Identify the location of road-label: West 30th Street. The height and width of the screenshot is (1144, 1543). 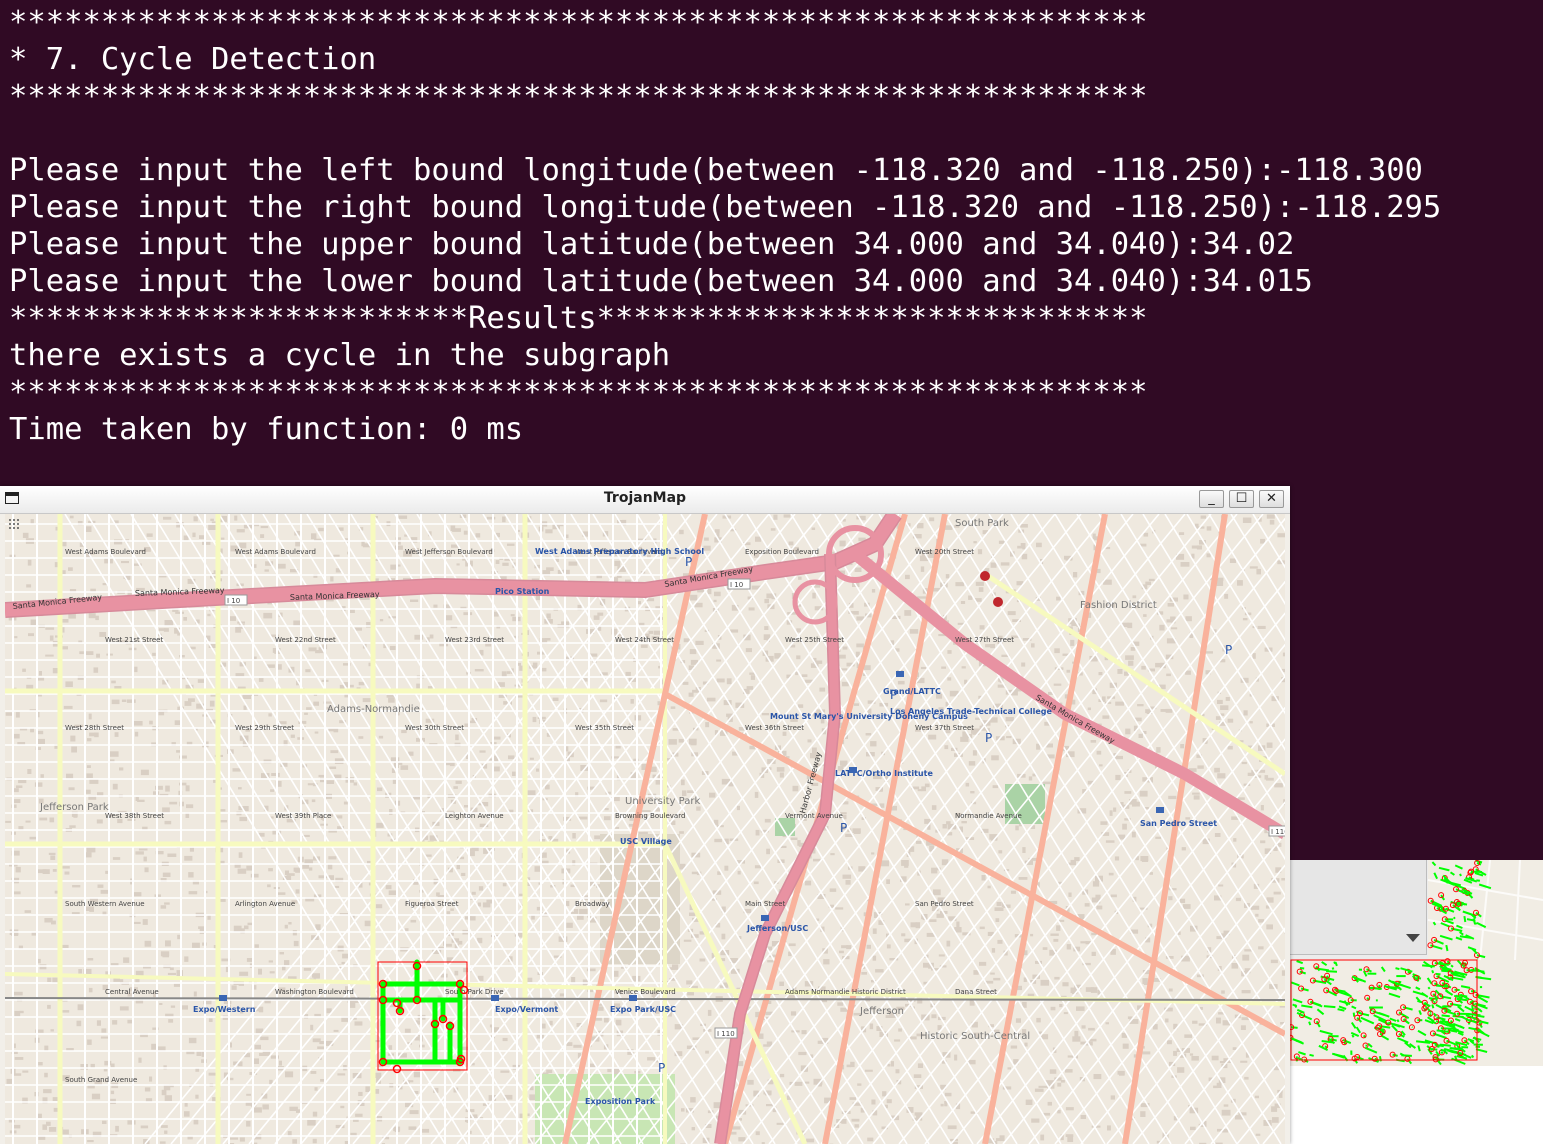
(434, 728).